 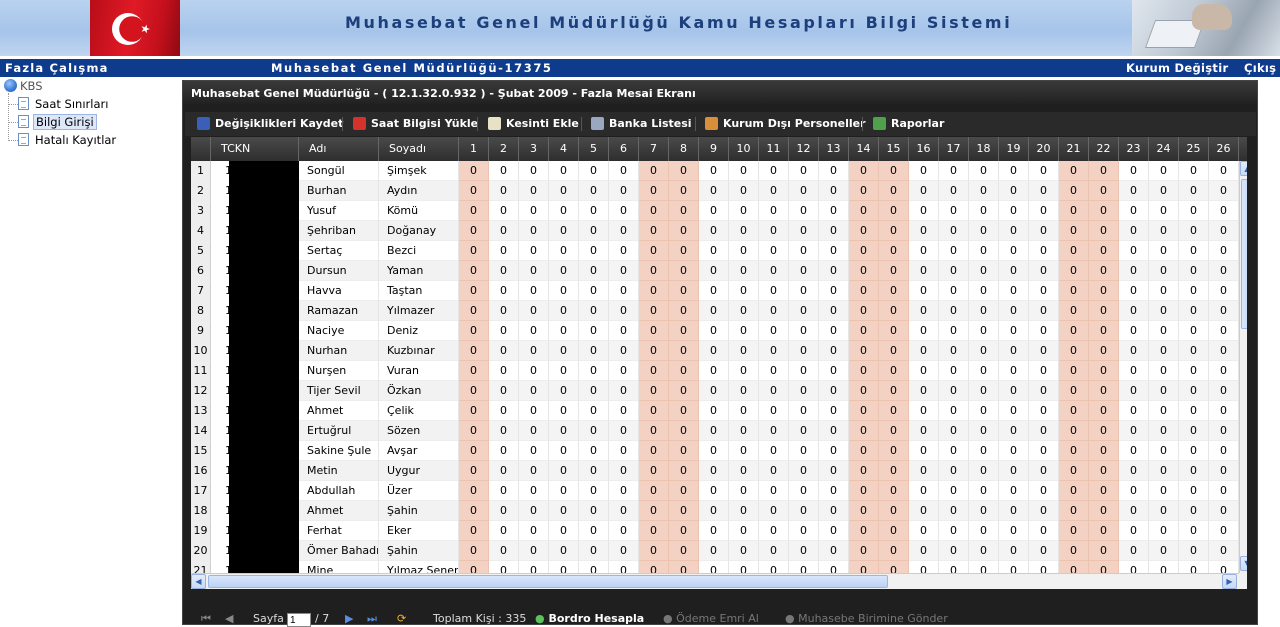 I want to click on table-row: 161MetinUygur000000000000000000000000000, so click(x=715, y=471).